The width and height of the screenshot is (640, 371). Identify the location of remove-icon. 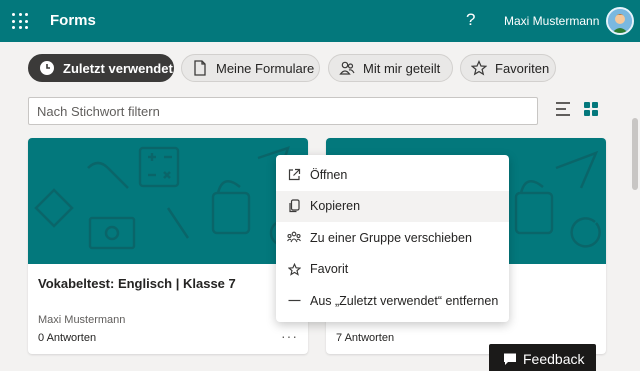
(294, 301).